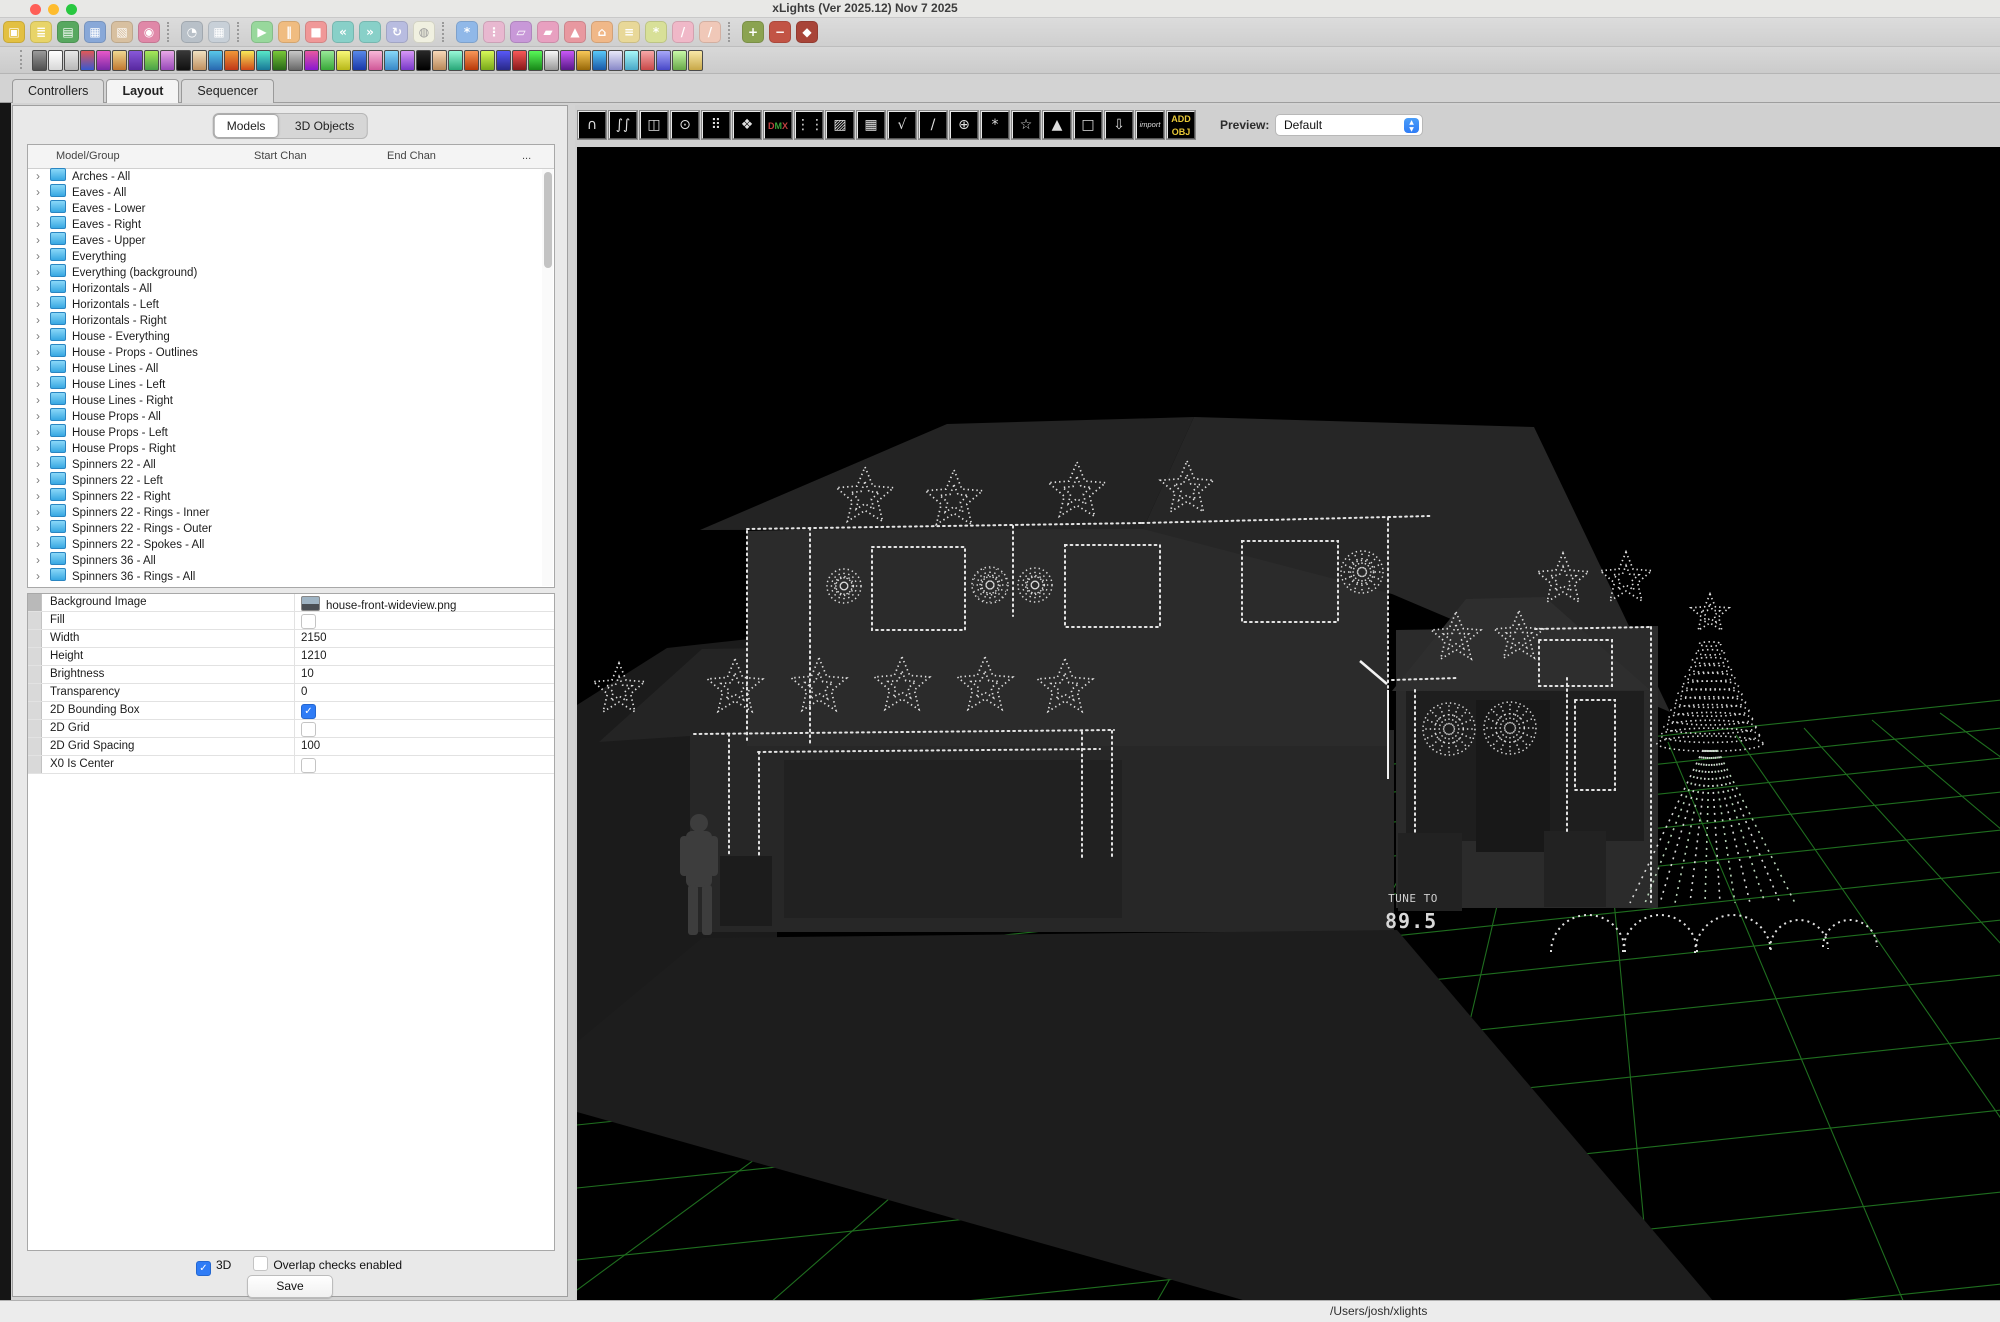 The height and width of the screenshot is (1322, 2000). Describe the element at coordinates (285, 432) in the screenshot. I see `tree-item: ›House Props - Left` at that location.